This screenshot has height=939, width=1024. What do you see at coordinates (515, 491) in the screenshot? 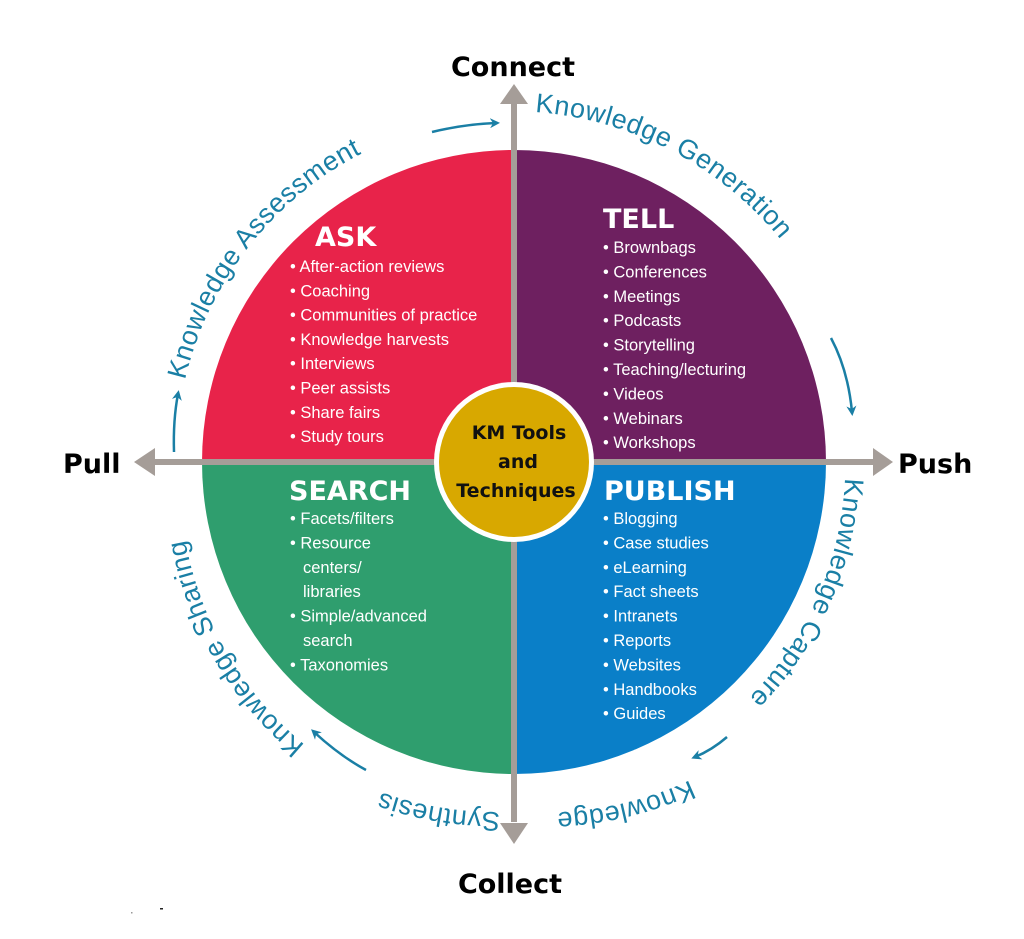
I see `center-label-line3: Techniques` at bounding box center [515, 491].